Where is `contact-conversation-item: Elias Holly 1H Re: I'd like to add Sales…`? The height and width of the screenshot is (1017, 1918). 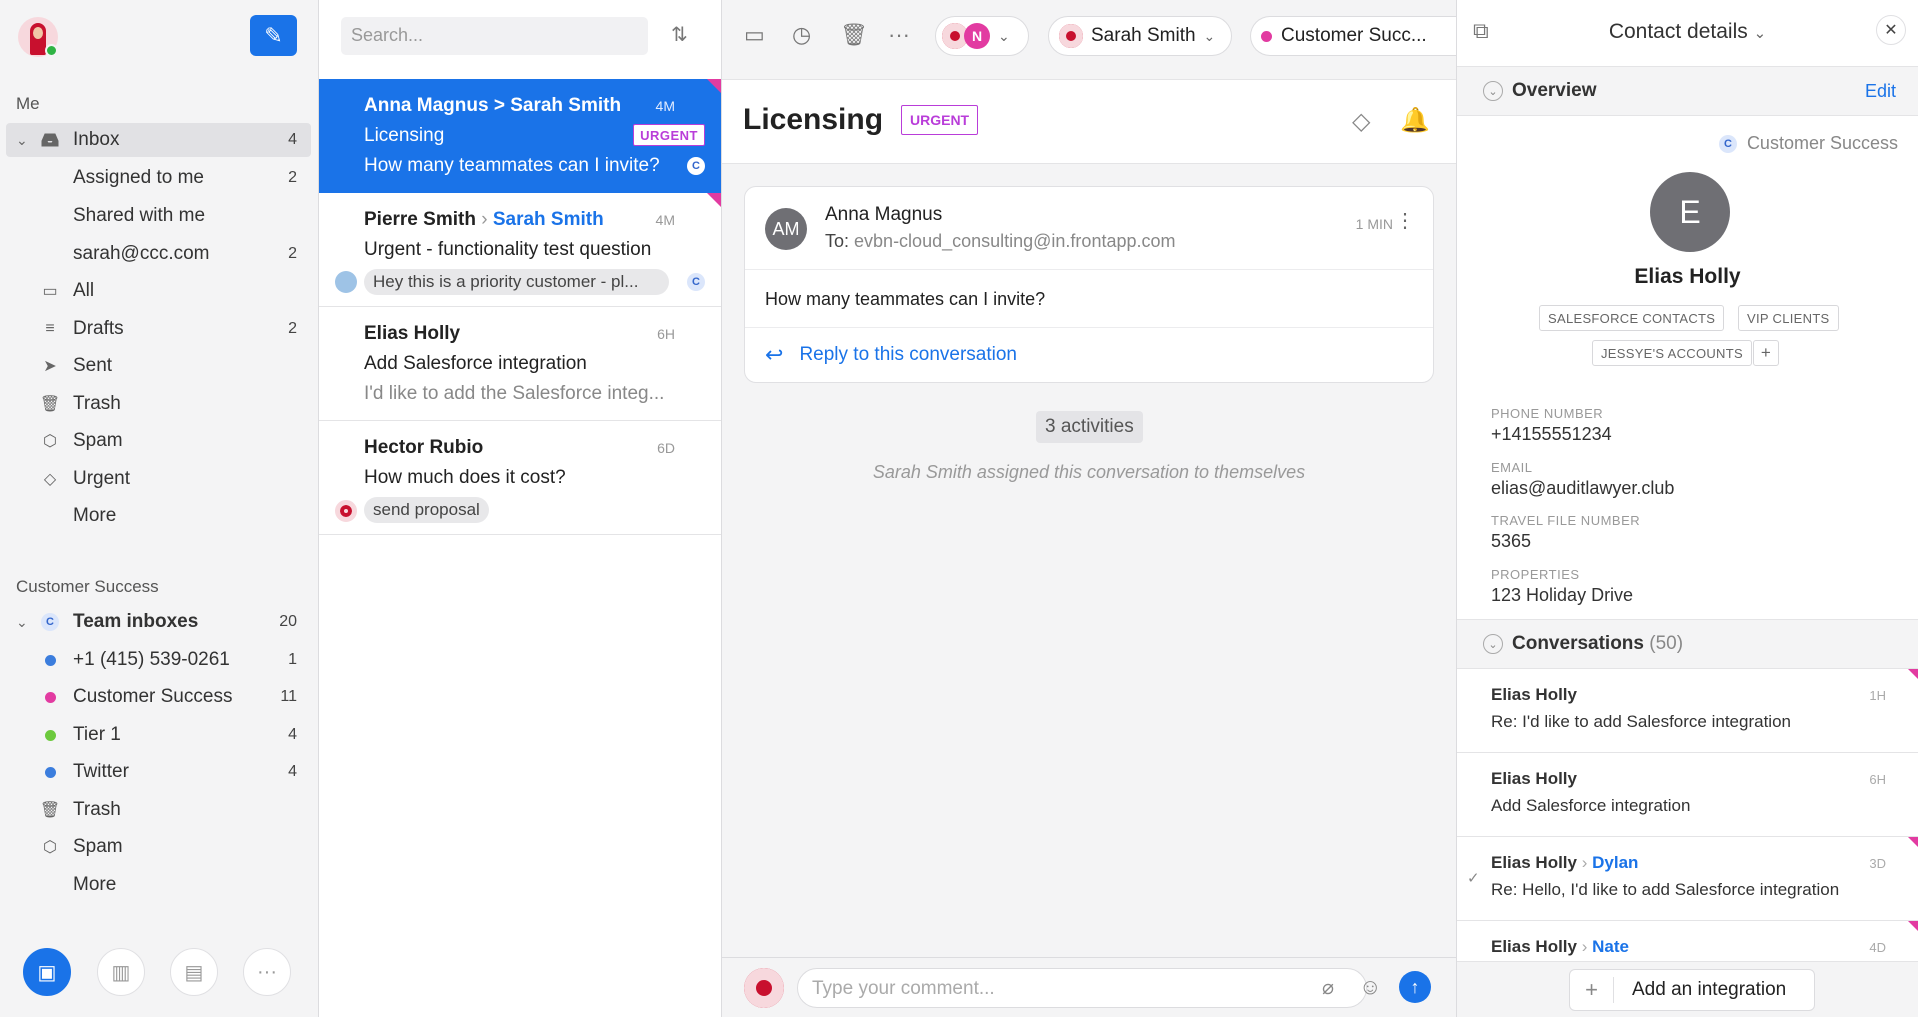 contact-conversation-item: Elias Holly 1H Re: I'd like to add Sales… is located at coordinates (1687, 711).